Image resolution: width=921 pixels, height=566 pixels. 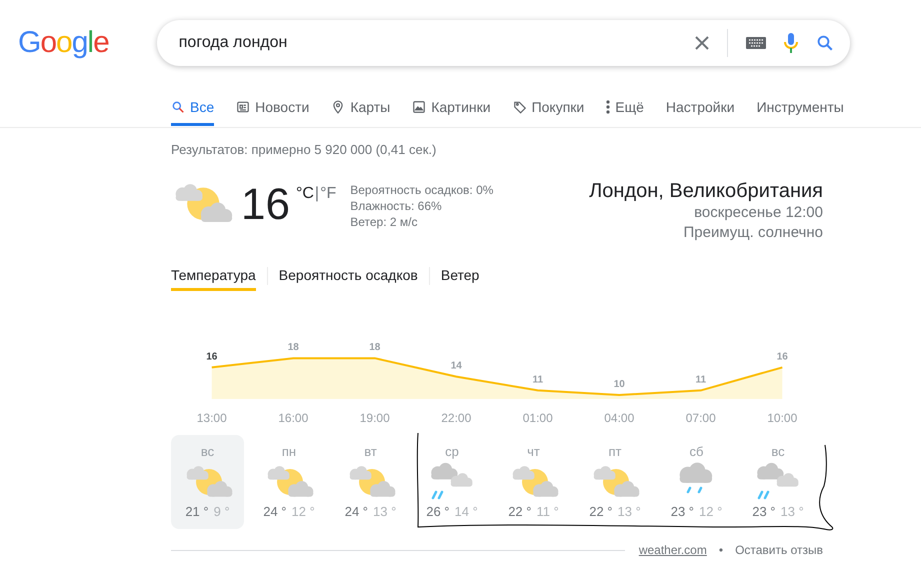 What do you see at coordinates (305, 194) in the screenshot?
I see `celsius-unit: °C` at bounding box center [305, 194].